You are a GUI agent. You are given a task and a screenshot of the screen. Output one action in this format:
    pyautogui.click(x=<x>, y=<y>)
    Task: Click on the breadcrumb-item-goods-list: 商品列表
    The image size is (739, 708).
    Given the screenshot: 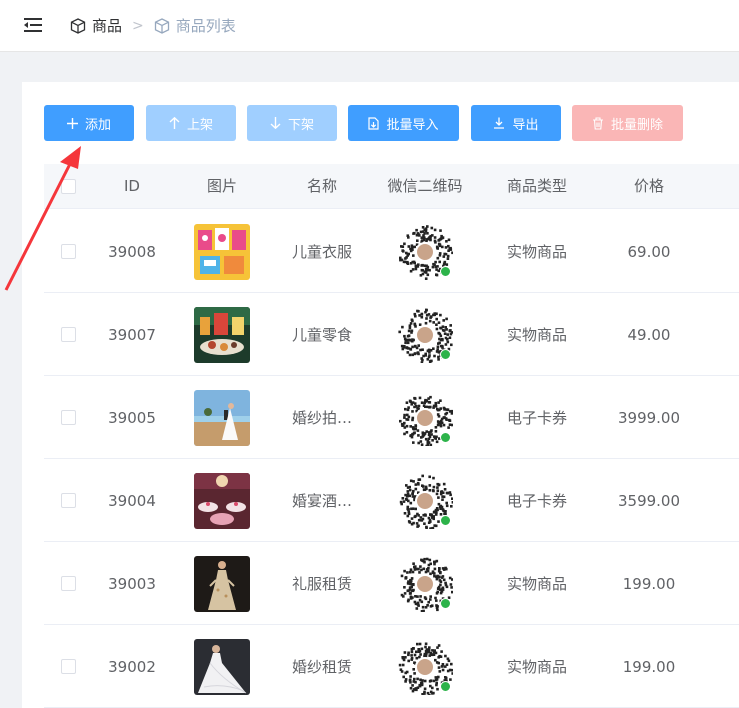 What is the action you would take?
    pyautogui.click(x=195, y=25)
    